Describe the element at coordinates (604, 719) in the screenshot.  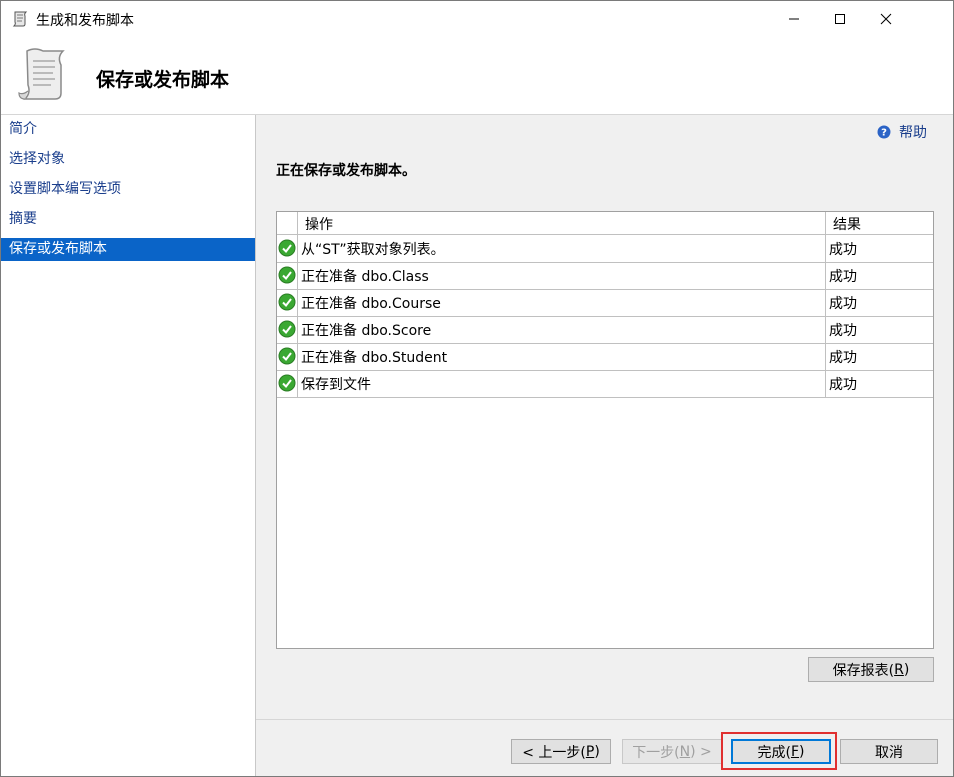
I see `footer-separator` at that location.